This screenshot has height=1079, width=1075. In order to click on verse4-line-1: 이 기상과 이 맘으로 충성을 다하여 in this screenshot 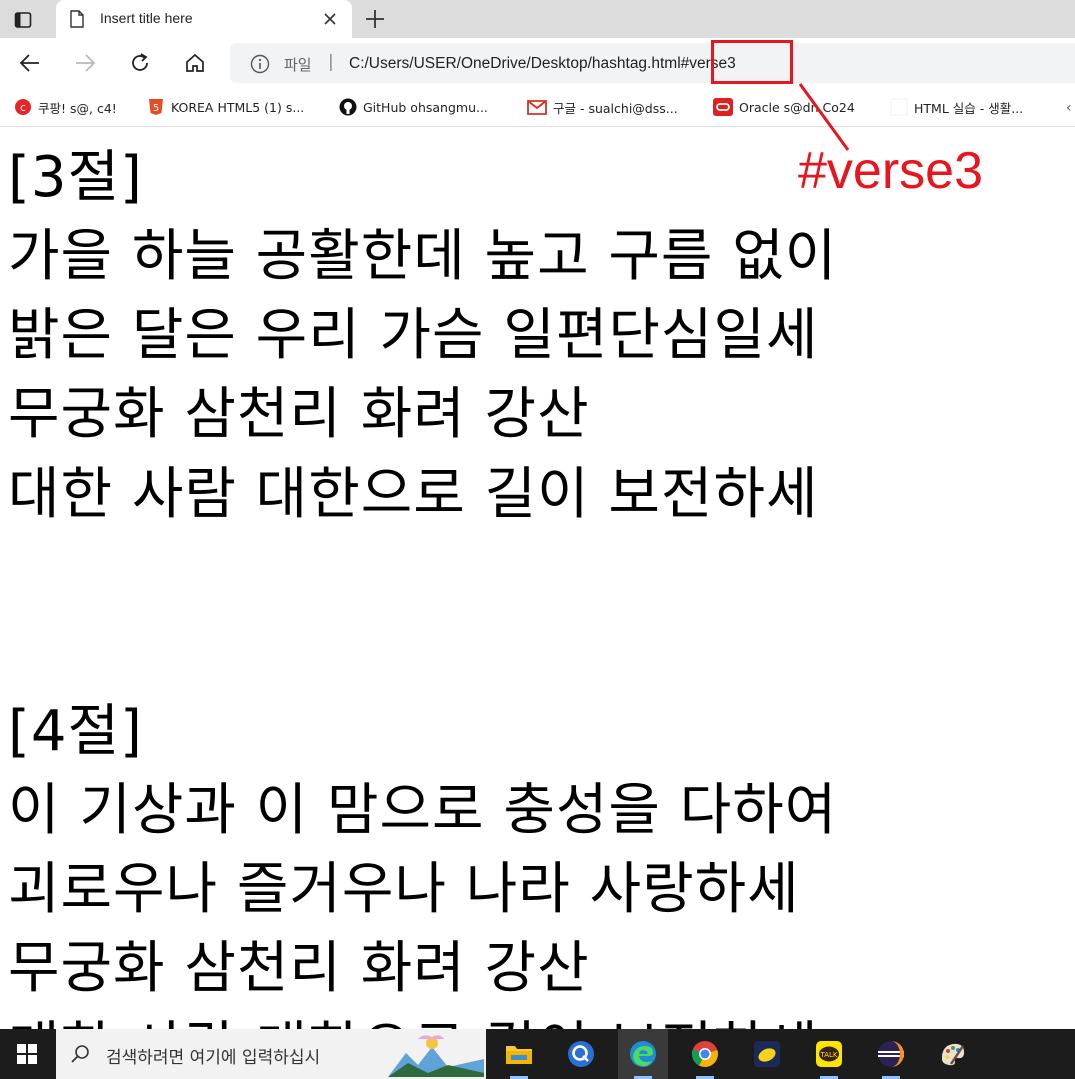, I will do `click(423, 810)`.